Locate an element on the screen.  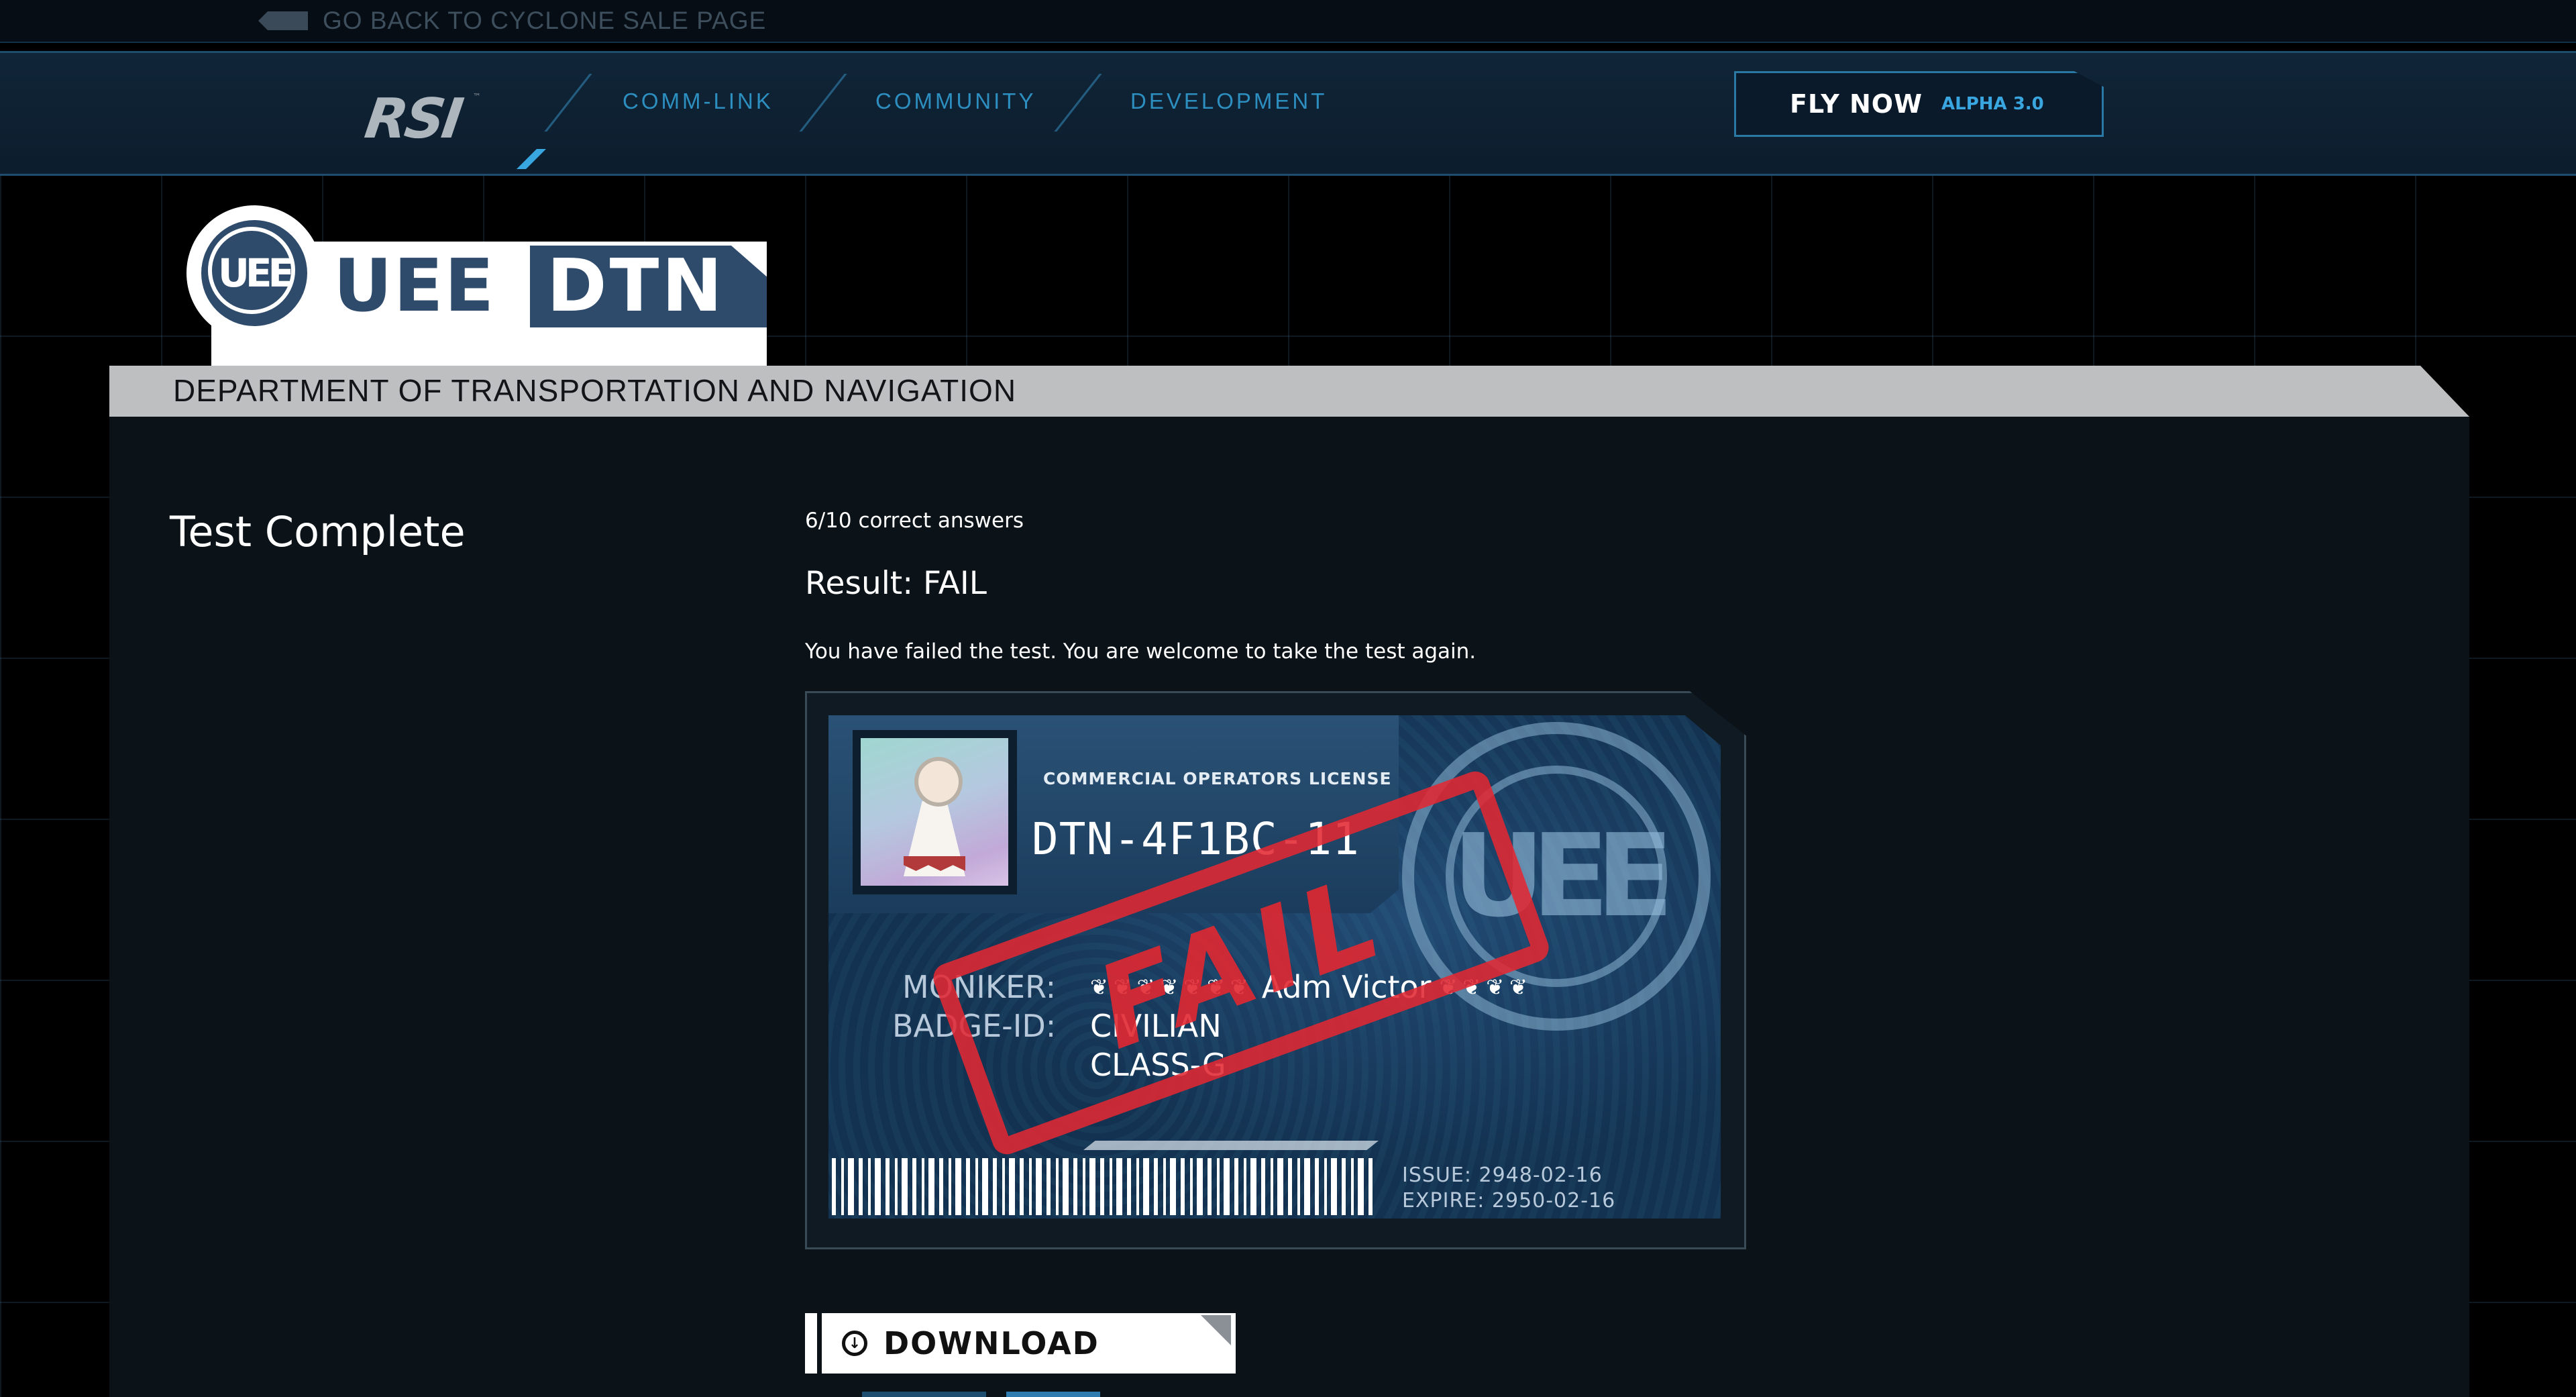
expire-date: EXPIRE: 2950-02-16 is located at coordinates (1509, 1201).